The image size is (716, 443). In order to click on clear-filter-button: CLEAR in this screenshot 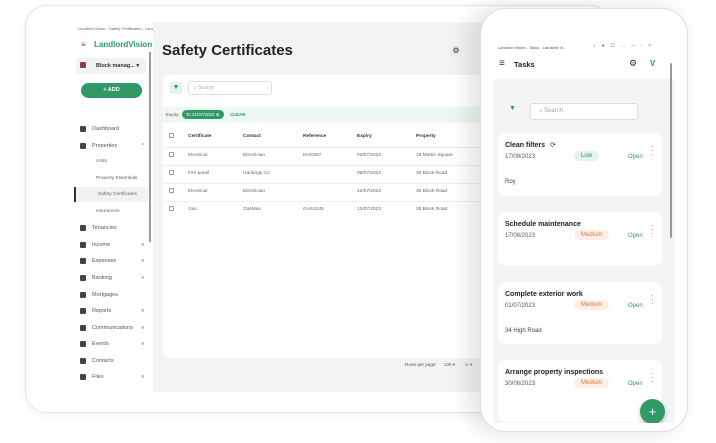, I will do `click(238, 114)`.